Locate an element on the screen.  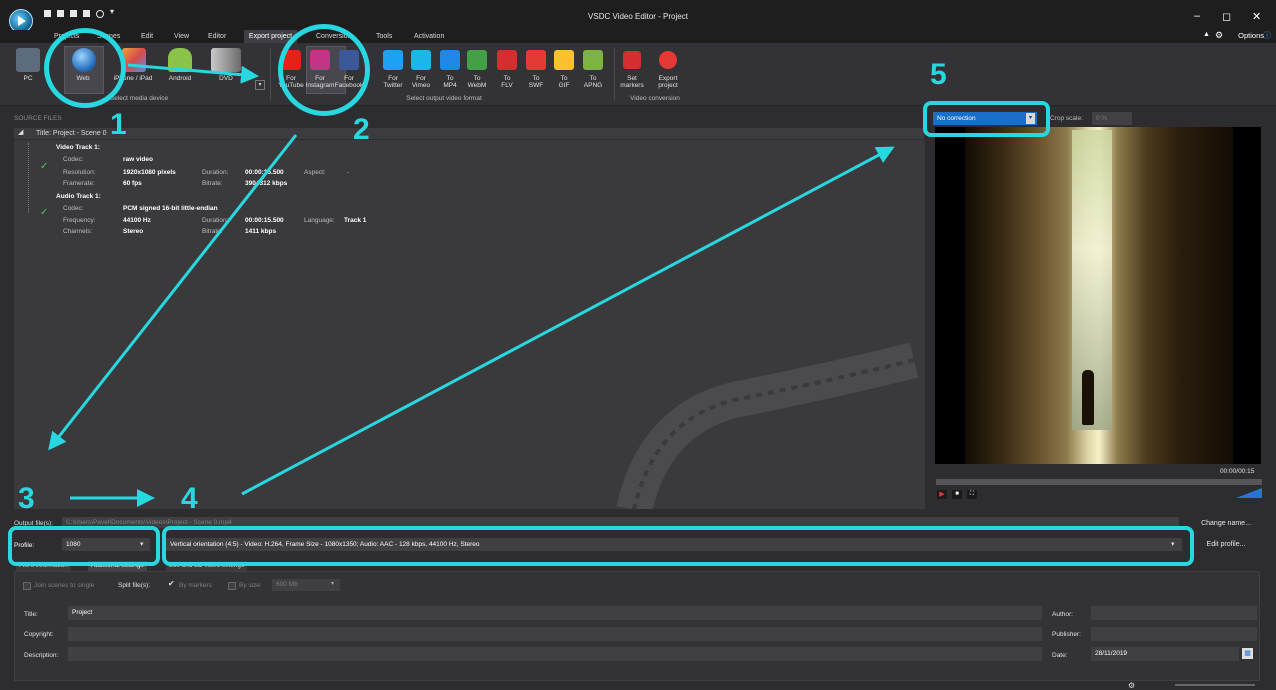
by-markers-checkbox: ✔ is located at coordinates (171, 583).